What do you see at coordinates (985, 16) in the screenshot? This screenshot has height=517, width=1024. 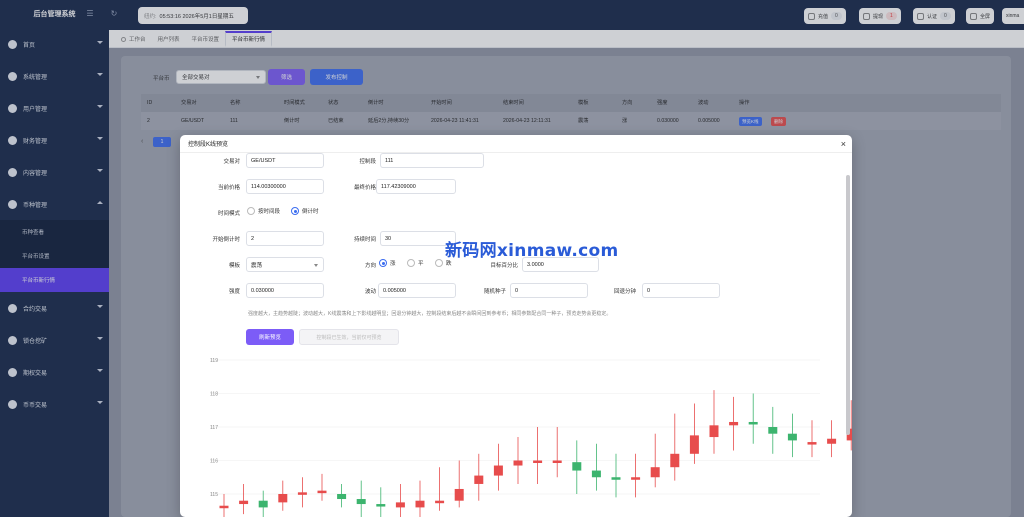 I see `fullscreen-label: 全屏` at bounding box center [985, 16].